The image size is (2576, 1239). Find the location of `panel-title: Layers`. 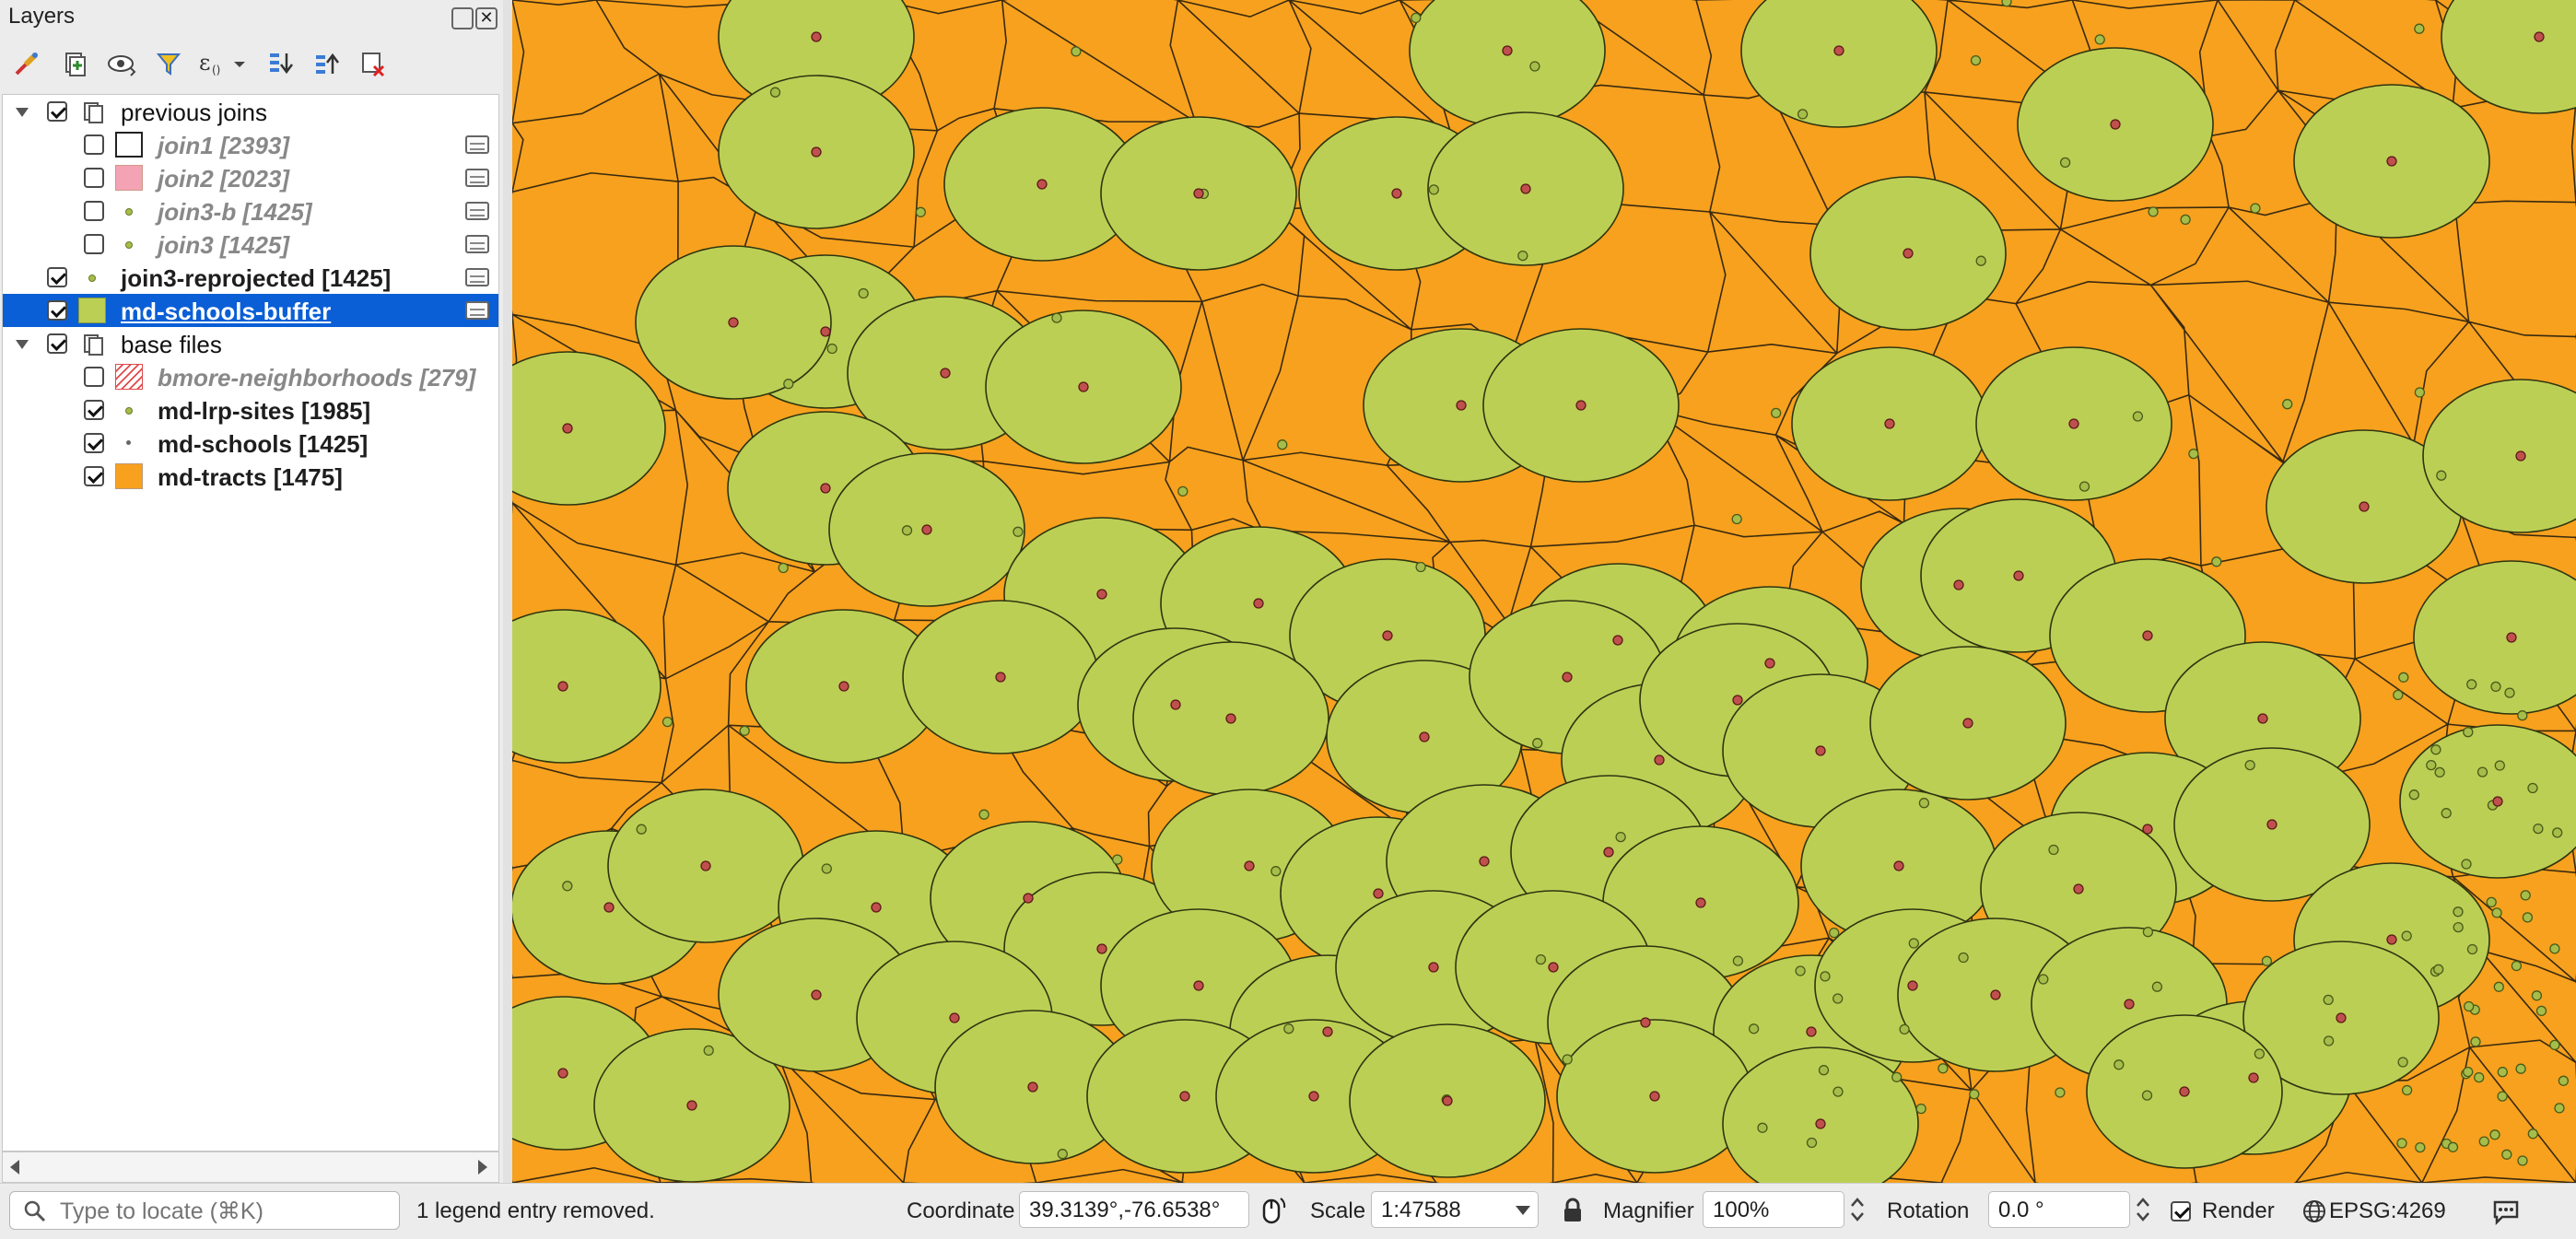

panel-title: Layers is located at coordinates (42, 16).